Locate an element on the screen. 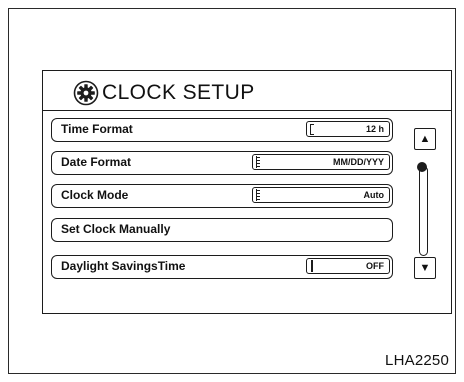 This screenshot has width=464, height=382. up-arrow-icon: ▲ is located at coordinates (425, 138).